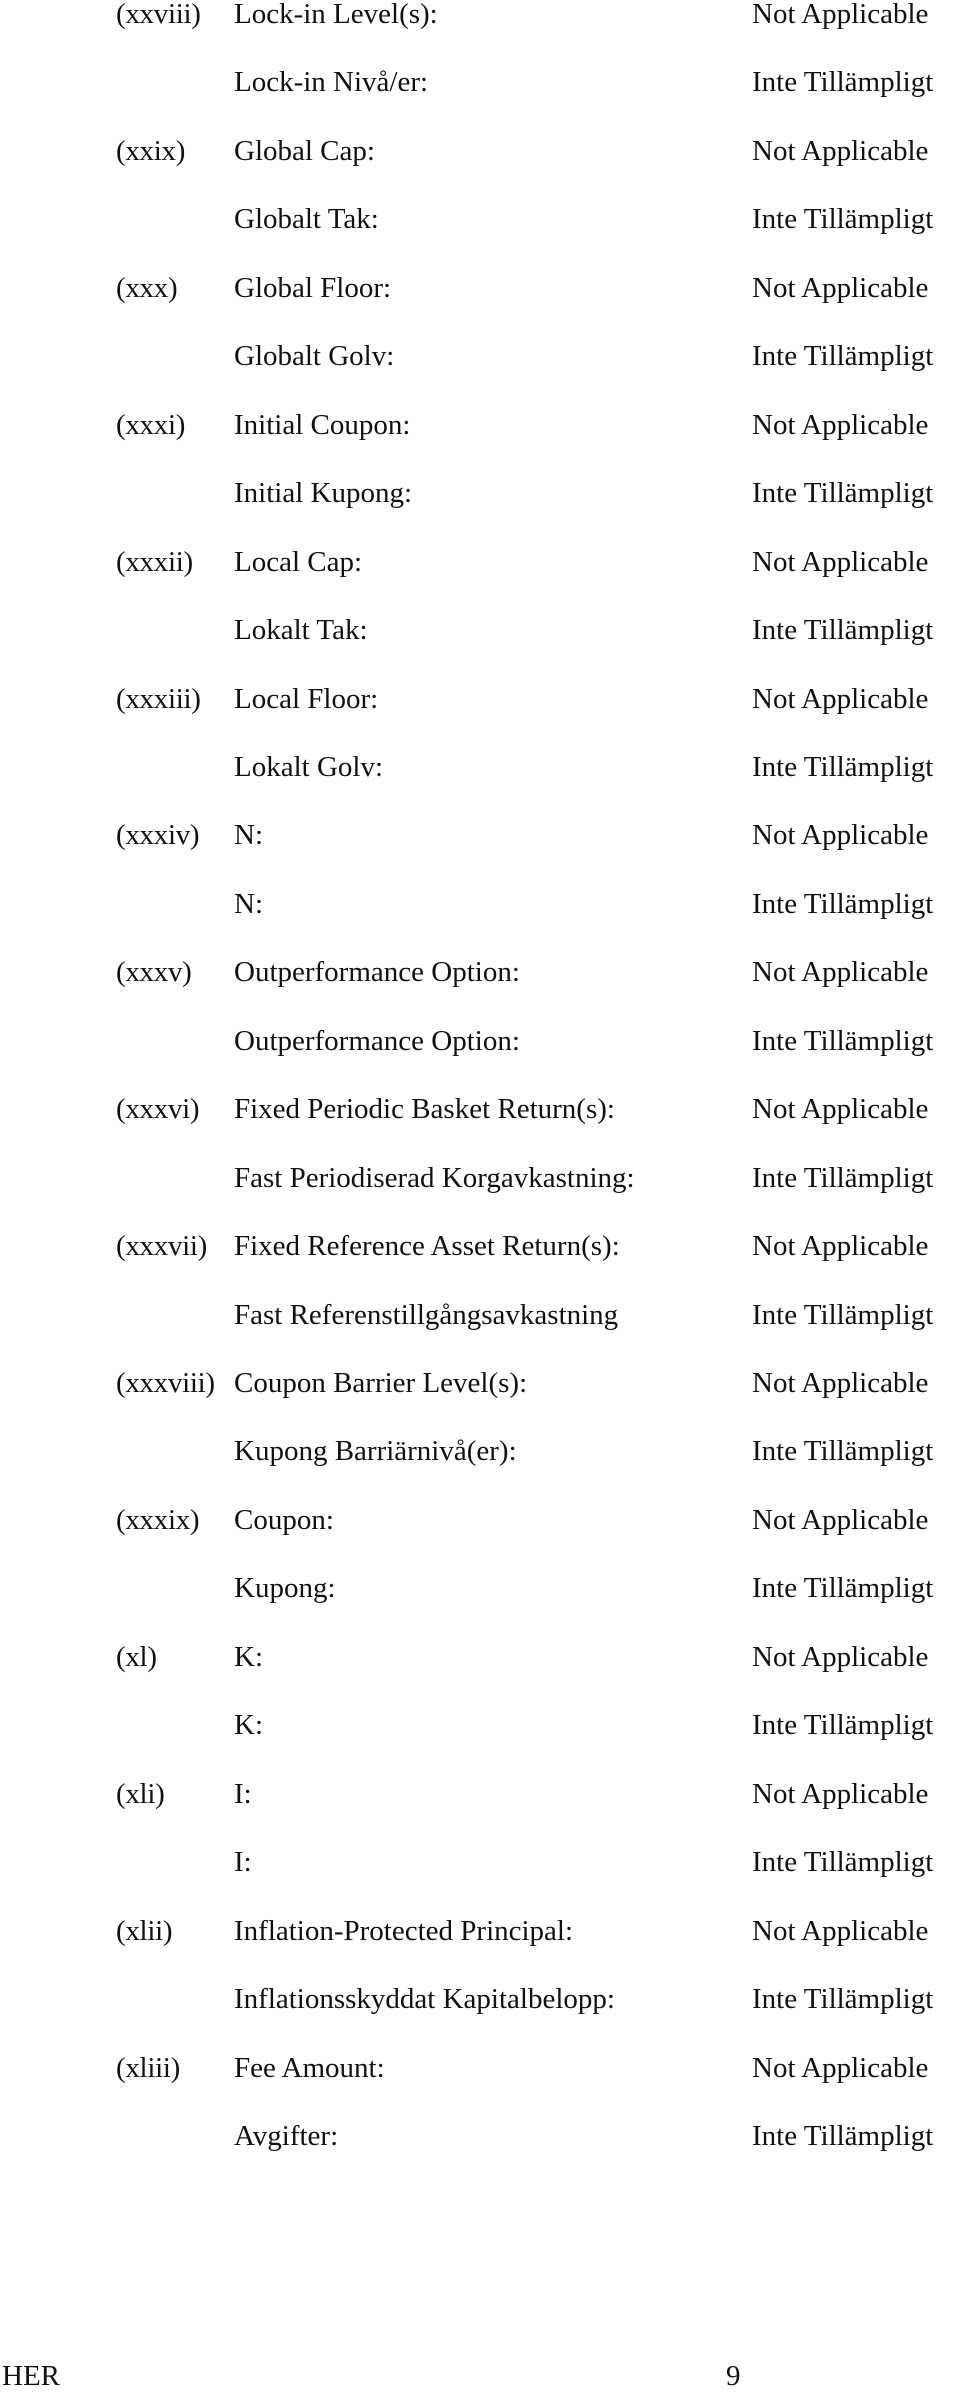  What do you see at coordinates (304, 150) in the screenshot?
I see `term-label: Global Cap:` at bounding box center [304, 150].